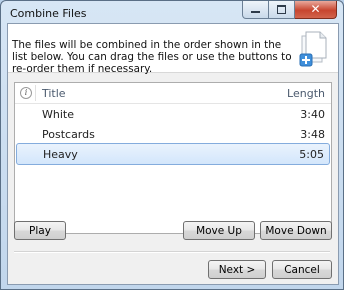 The width and height of the screenshot is (344, 290). What do you see at coordinates (40, 230) in the screenshot?
I see `play-button: Play` at bounding box center [40, 230].